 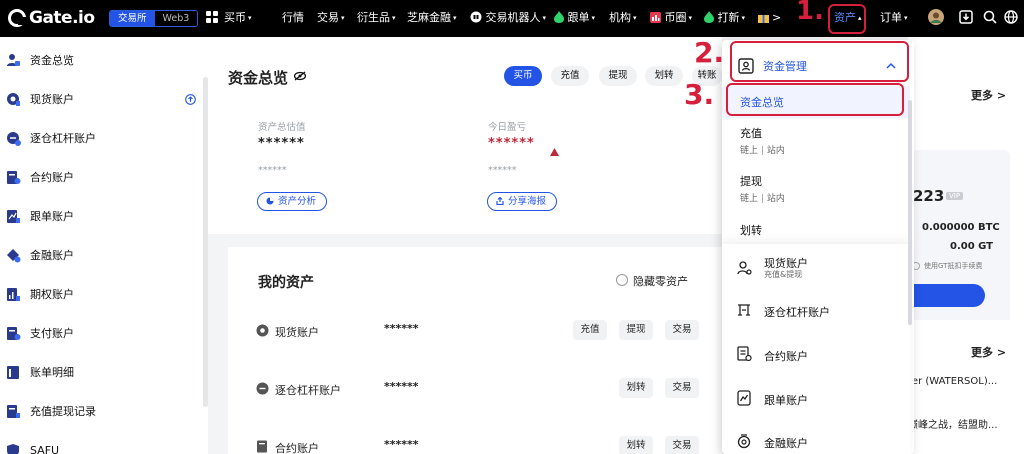 I want to click on download-icon, so click(x=966, y=19).